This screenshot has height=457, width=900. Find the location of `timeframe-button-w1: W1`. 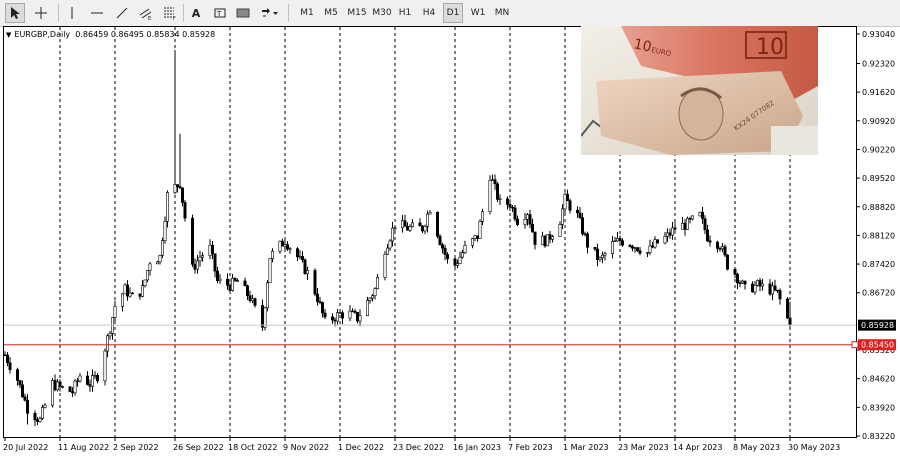

timeframe-button-w1: W1 is located at coordinates (478, 13).